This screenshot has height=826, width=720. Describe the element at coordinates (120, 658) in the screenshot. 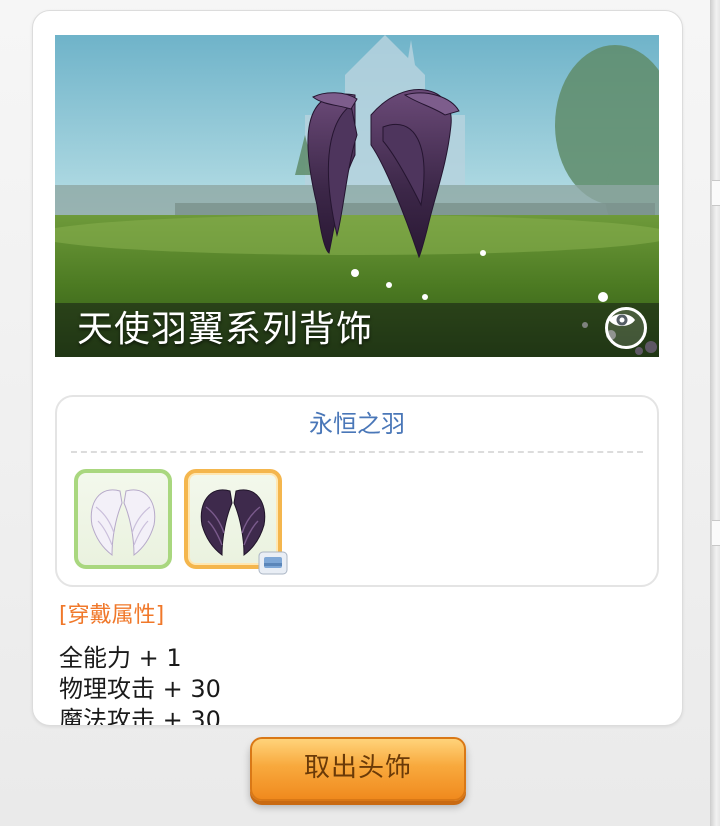

I see `attribute-line: 全能力 + 1` at that location.